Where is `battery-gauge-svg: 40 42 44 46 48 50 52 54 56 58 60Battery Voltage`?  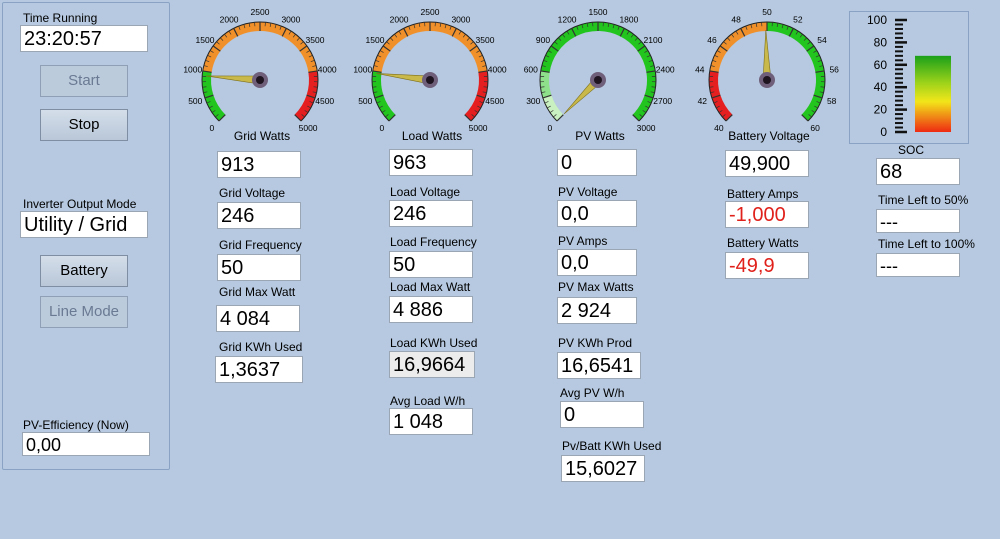 battery-gauge-svg: 40 42 44 46 48 50 52 54 56 58 60Battery Voltage is located at coordinates (767, 75).